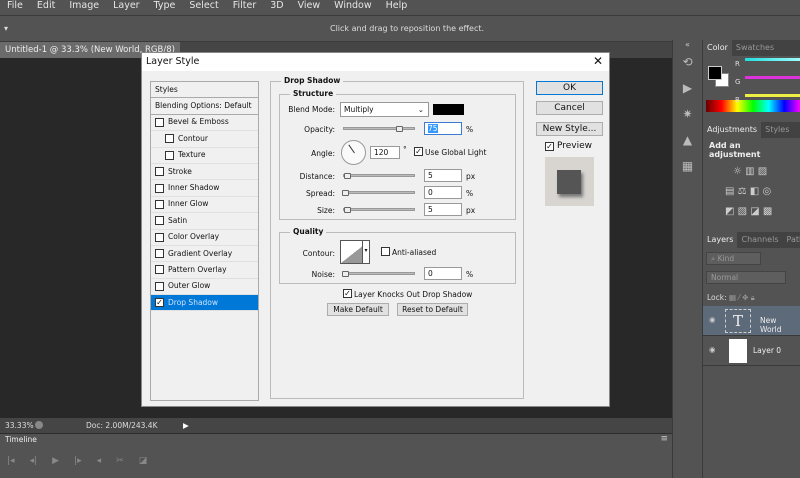  Describe the element at coordinates (749, 171) in the screenshot. I see `levels-icon: ▥` at that location.